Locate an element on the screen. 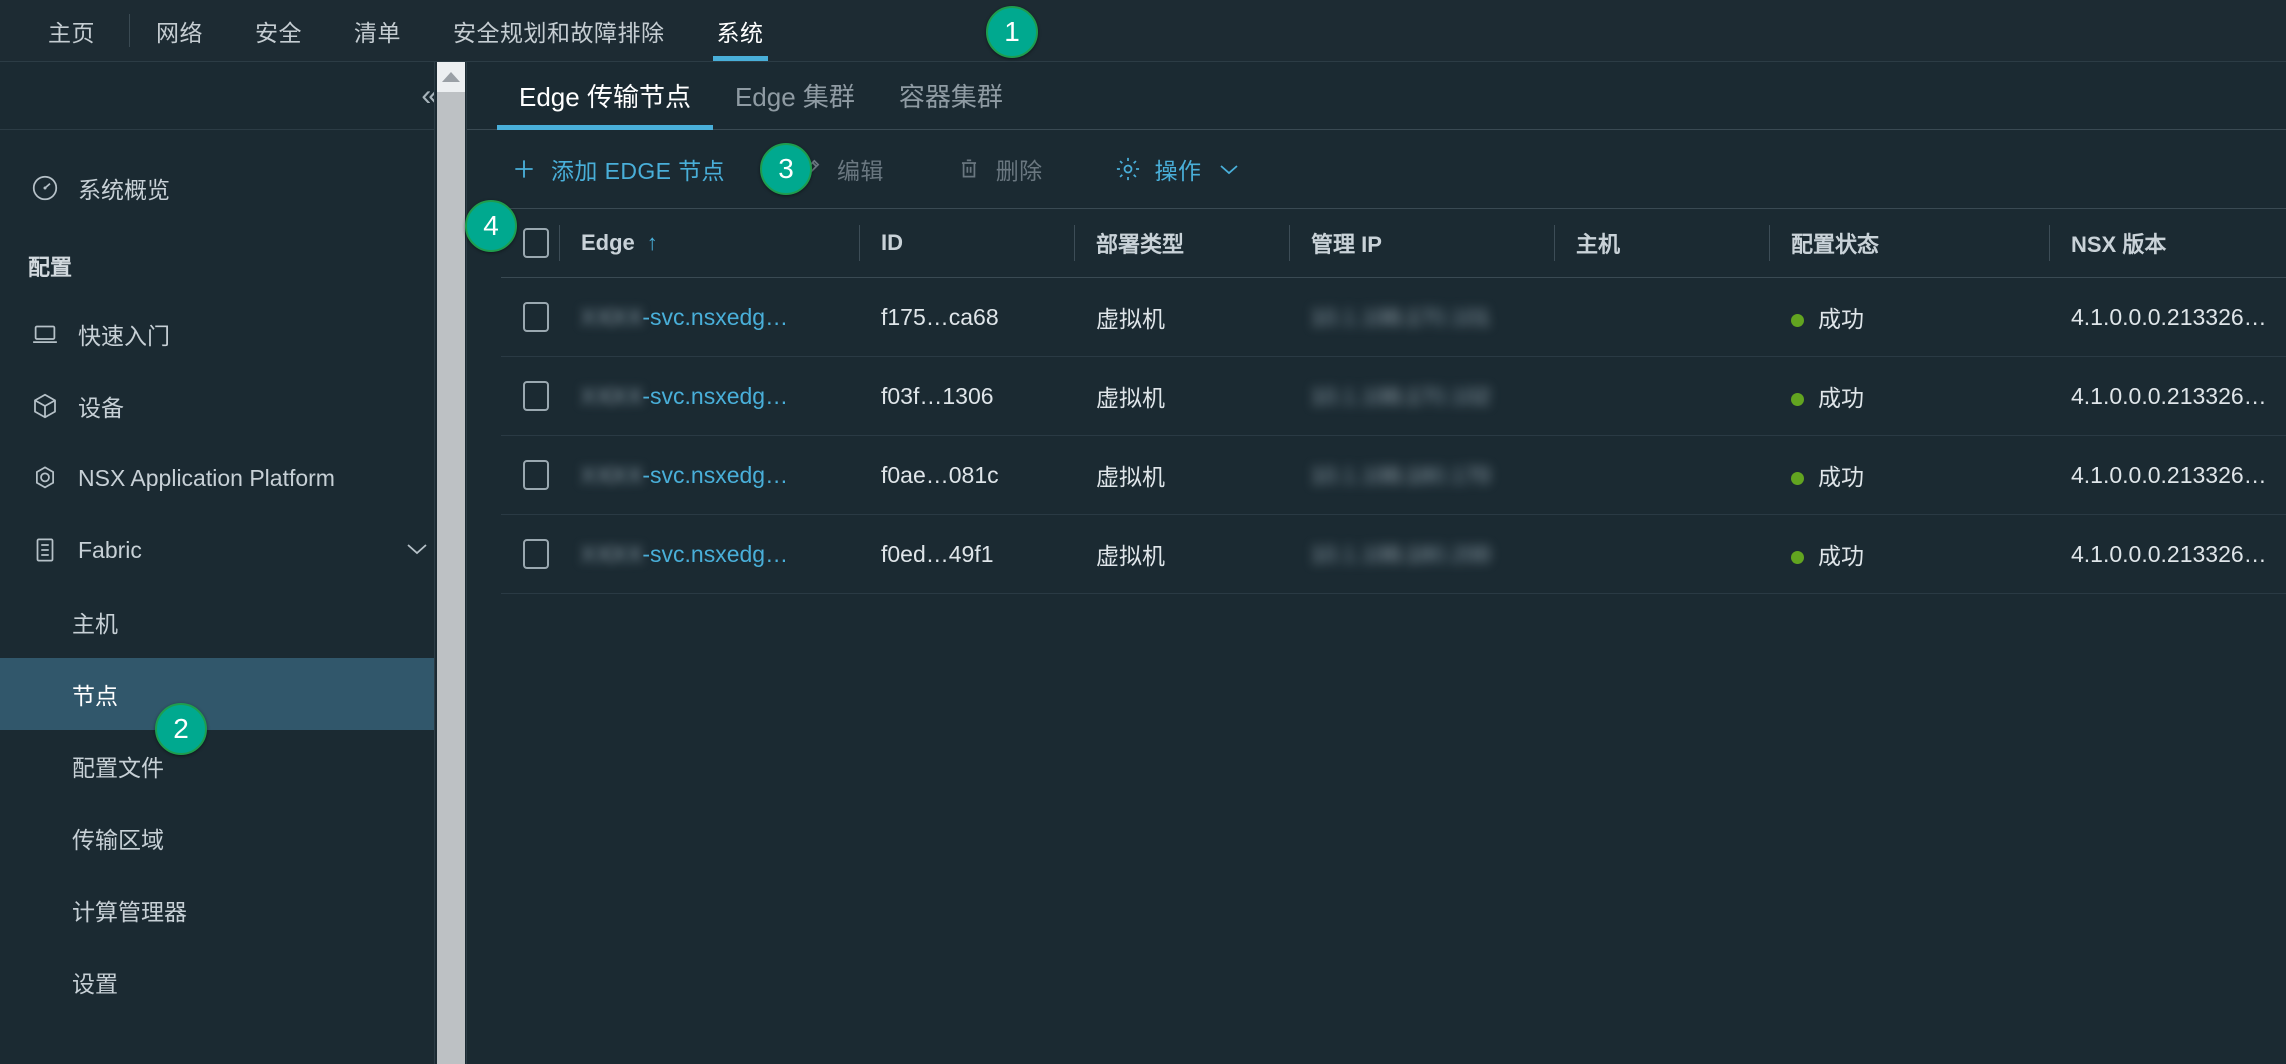 This screenshot has width=2286, height=1064. tab-edge-transport-nodes: Edge 传输节点 is located at coordinates (605, 96).